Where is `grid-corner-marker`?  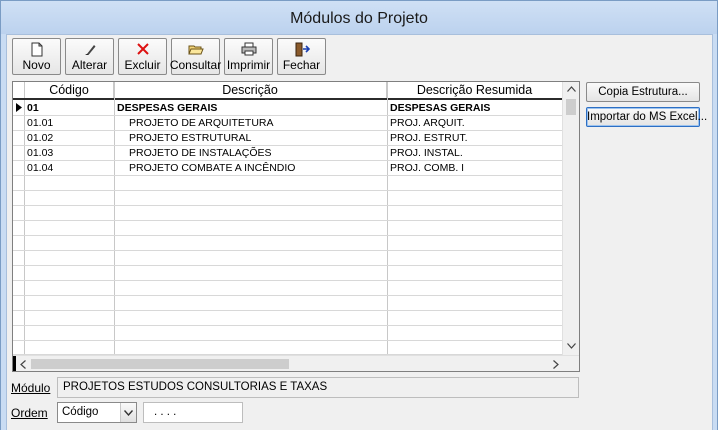
grid-corner-marker is located at coordinates (14, 363).